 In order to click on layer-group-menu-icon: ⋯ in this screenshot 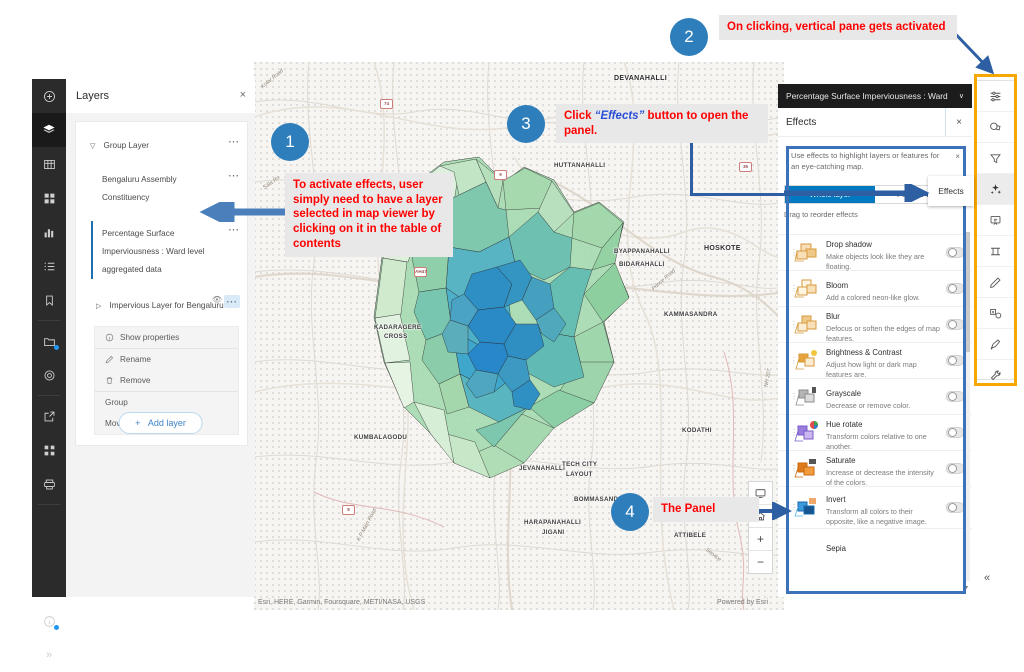, I will do `click(234, 141)`.